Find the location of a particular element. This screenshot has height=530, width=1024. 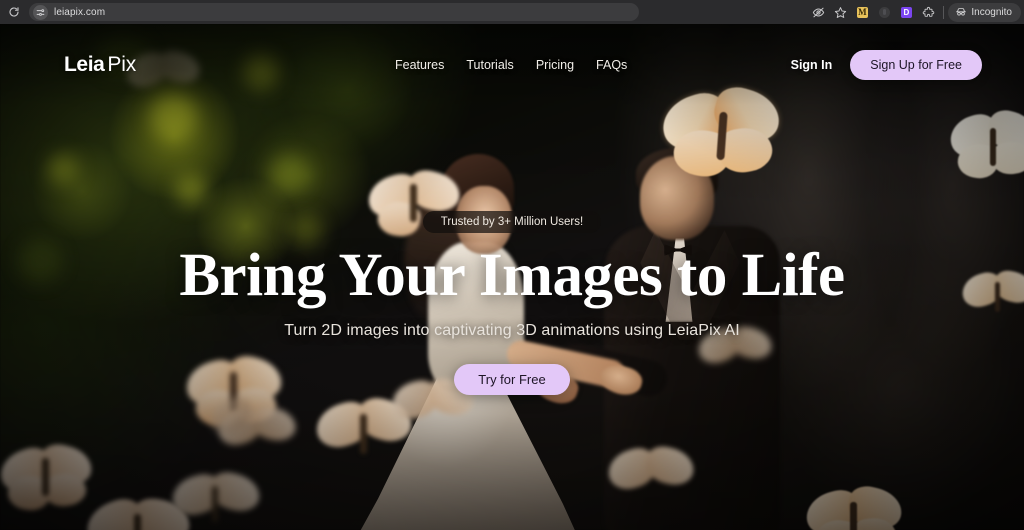

extensions-puzzle-icon is located at coordinates (928, 12).